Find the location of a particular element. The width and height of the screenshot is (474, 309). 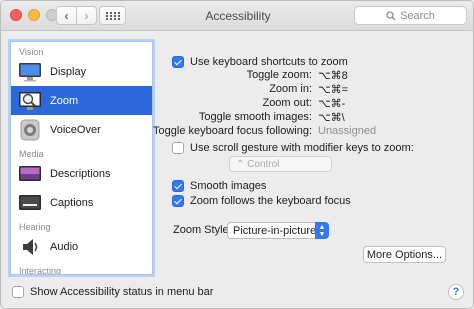

display-icon is located at coordinates (30, 72).